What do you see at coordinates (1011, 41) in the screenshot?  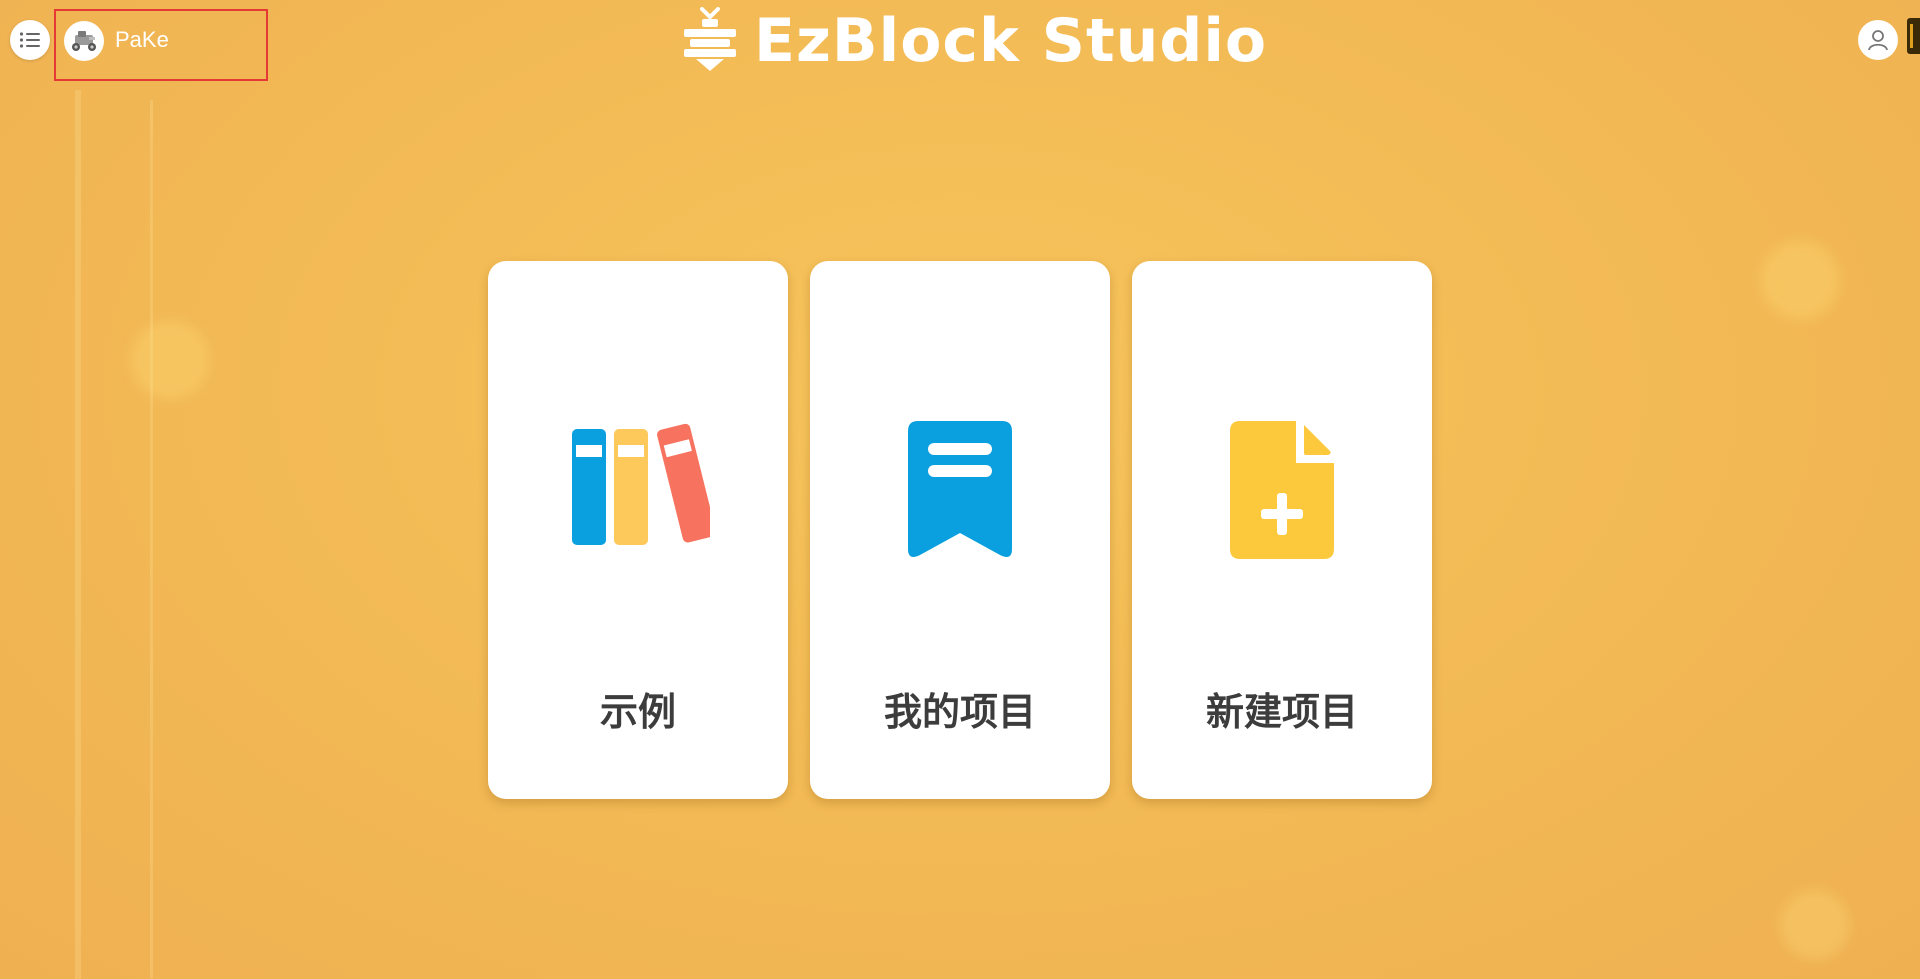 I see `brand-title: EzBlock Studio` at bounding box center [1011, 41].